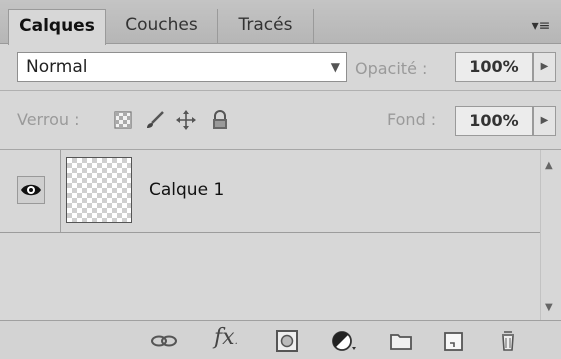 This screenshot has height=359, width=561. What do you see at coordinates (99, 190) in the screenshot?
I see `layer-thumbnail` at bounding box center [99, 190].